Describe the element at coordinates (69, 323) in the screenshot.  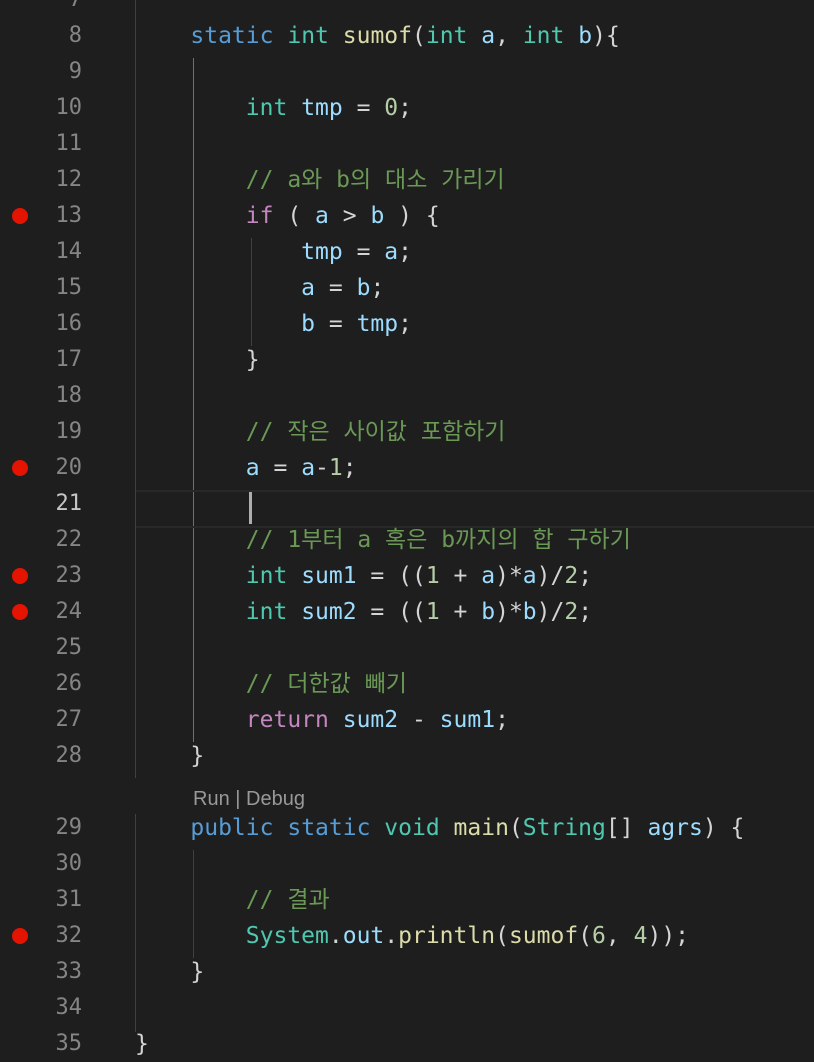
I see `line-number: 16` at that location.